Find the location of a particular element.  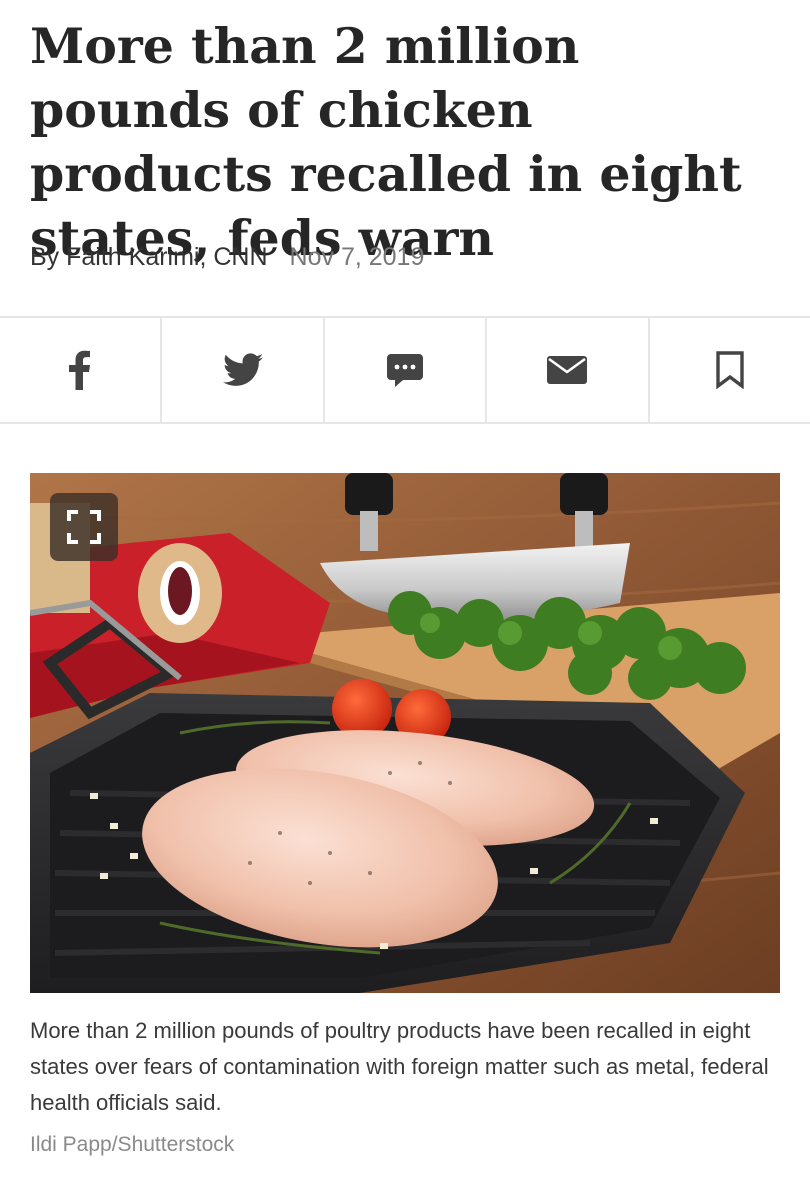

email-icon is located at coordinates (567, 370).